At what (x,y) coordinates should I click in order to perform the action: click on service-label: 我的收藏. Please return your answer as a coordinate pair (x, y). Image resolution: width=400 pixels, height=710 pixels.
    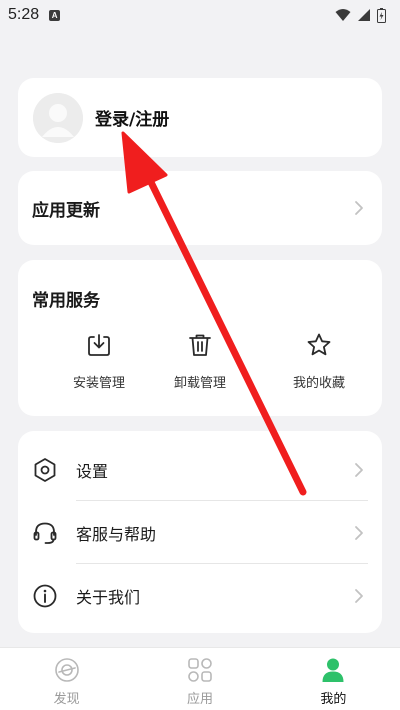
    Looking at the image, I should click on (318, 383).